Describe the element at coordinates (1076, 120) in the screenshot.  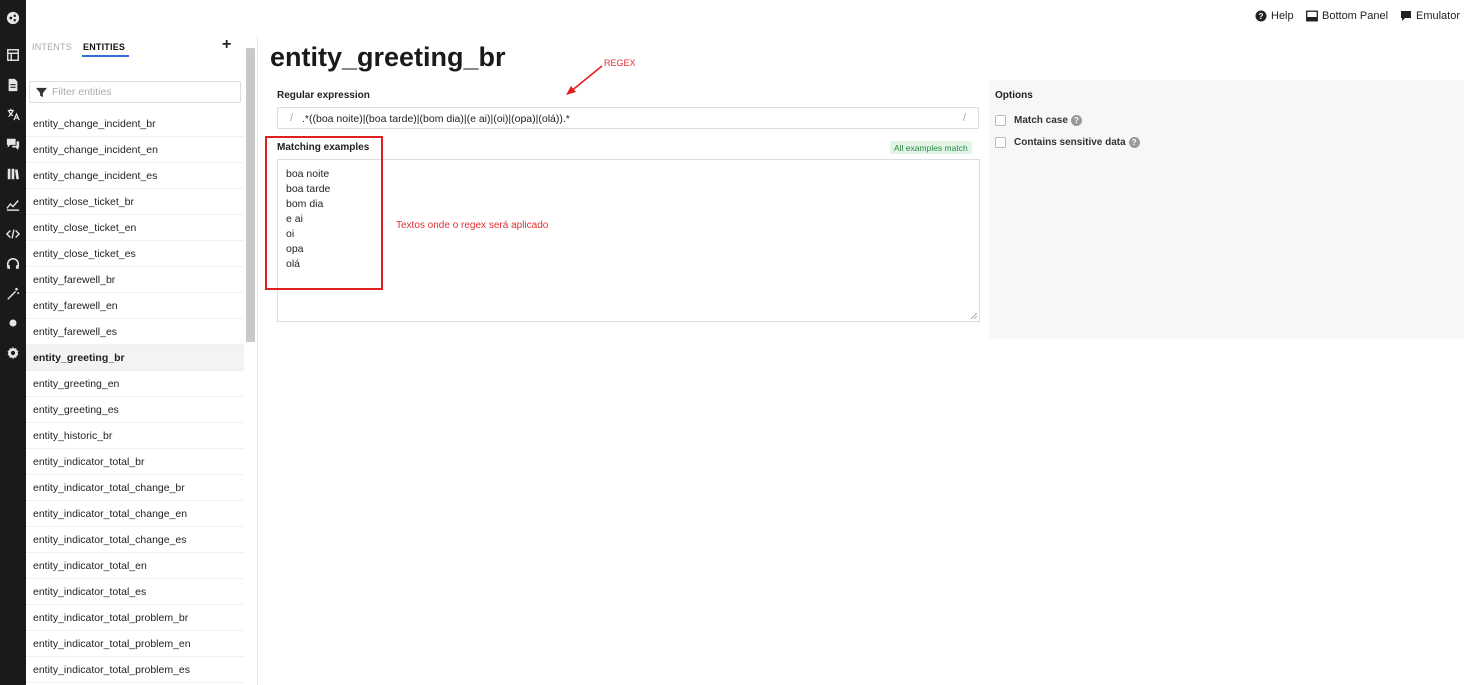
I see `match-case-help-icon: ?` at that location.